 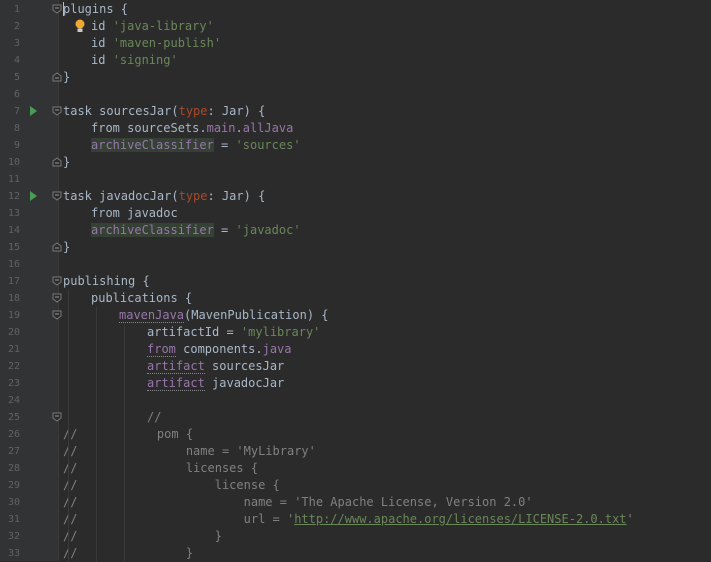 I want to click on code-token: // name = 'MyLibrary', so click(x=189, y=451).